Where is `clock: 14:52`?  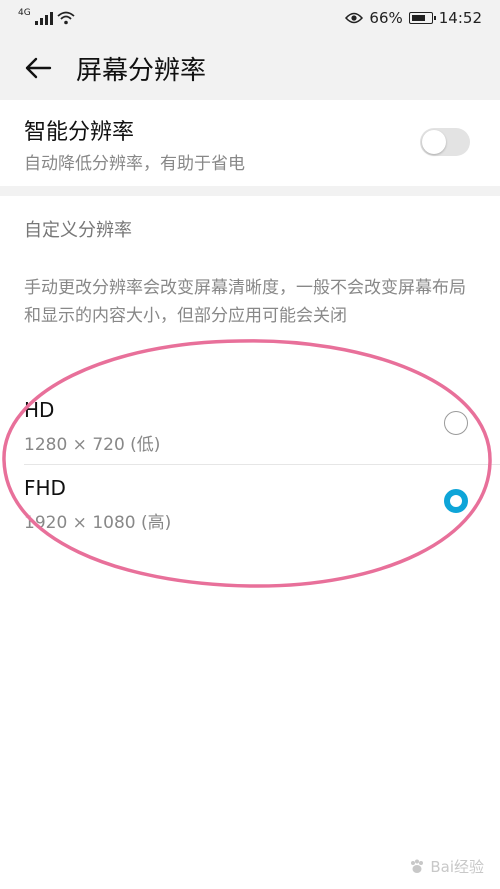
clock: 14:52 is located at coordinates (460, 18).